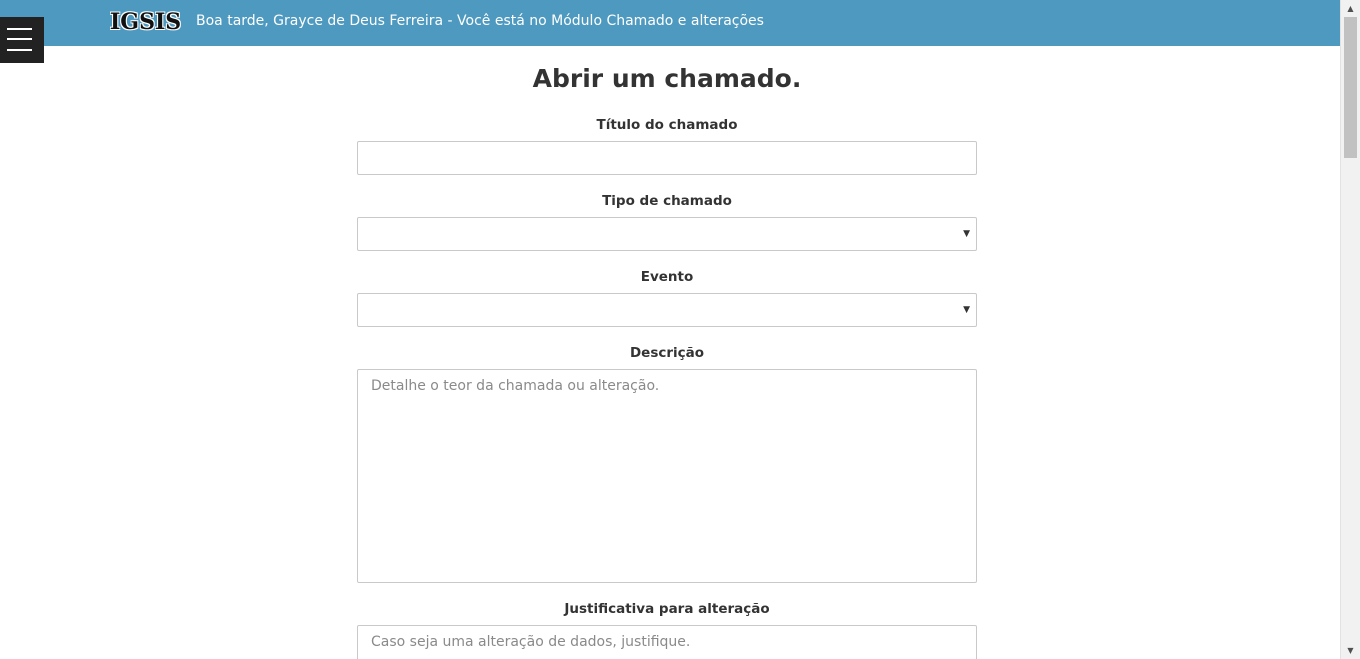  What do you see at coordinates (667, 234) in the screenshot?
I see `tipo-select: ▼` at bounding box center [667, 234].